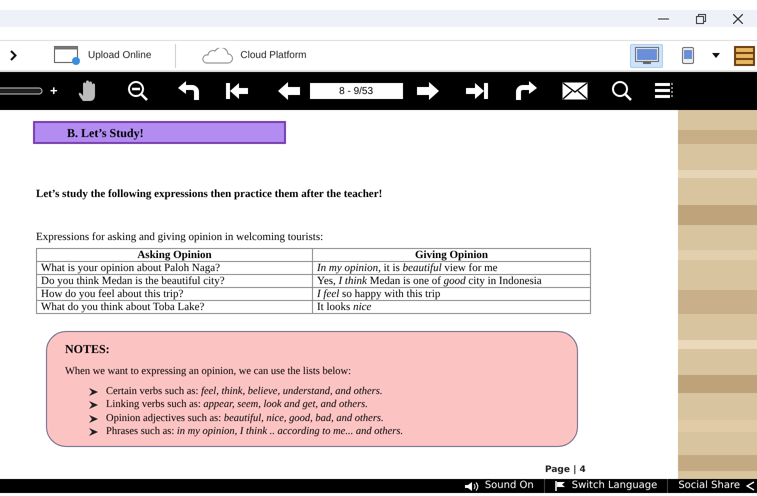 Image resolution: width=757 pixels, height=496 pixels. I want to click on table-cell: Yes, I think Medan is one of good city in Indonesia, so click(451, 281).